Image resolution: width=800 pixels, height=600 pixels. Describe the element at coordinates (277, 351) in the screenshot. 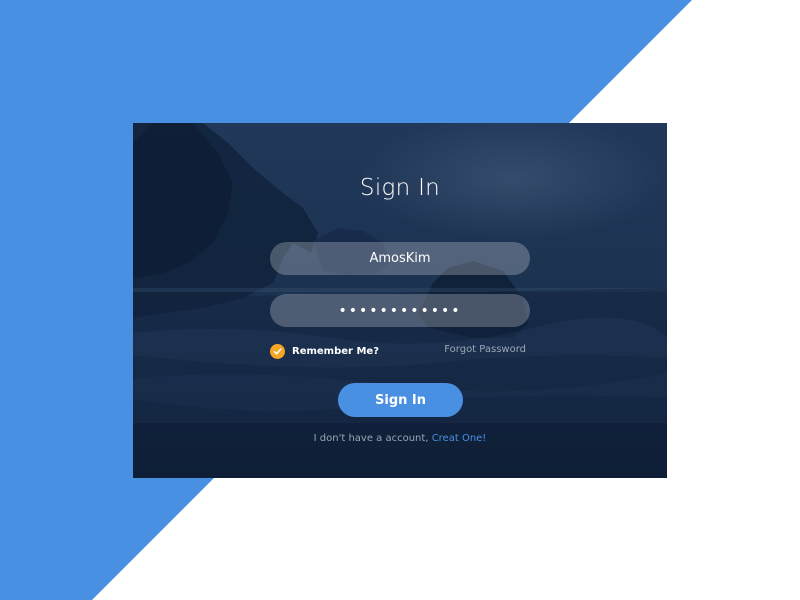

I see `checkmark-icon` at that location.